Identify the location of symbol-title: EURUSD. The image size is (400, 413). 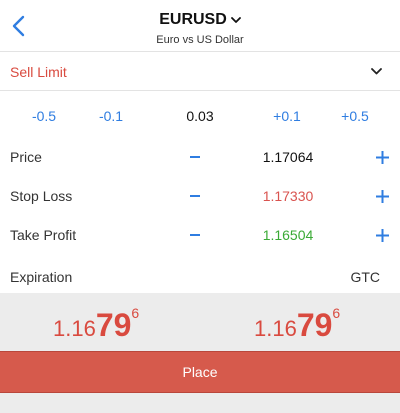
(193, 19).